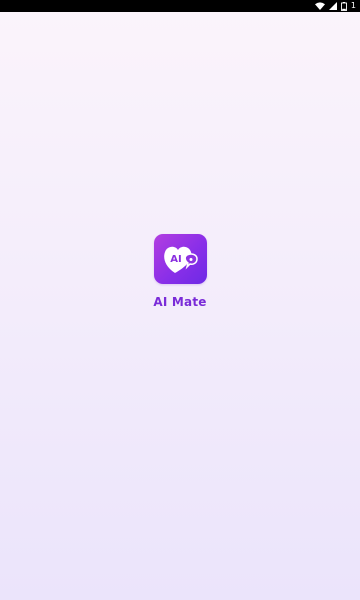 Image resolution: width=360 pixels, height=600 pixels. What do you see at coordinates (343, 6) in the screenshot?
I see `battery-icon` at bounding box center [343, 6].